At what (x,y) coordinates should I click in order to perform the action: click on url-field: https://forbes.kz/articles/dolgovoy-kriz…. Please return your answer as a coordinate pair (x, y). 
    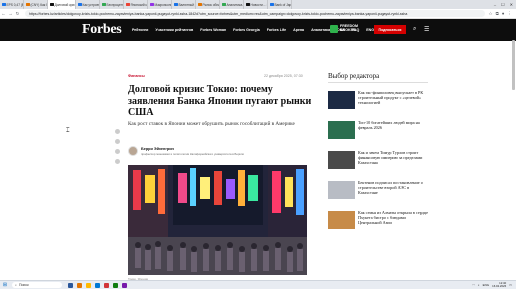
    Looking at the image, I should click on (255, 13).